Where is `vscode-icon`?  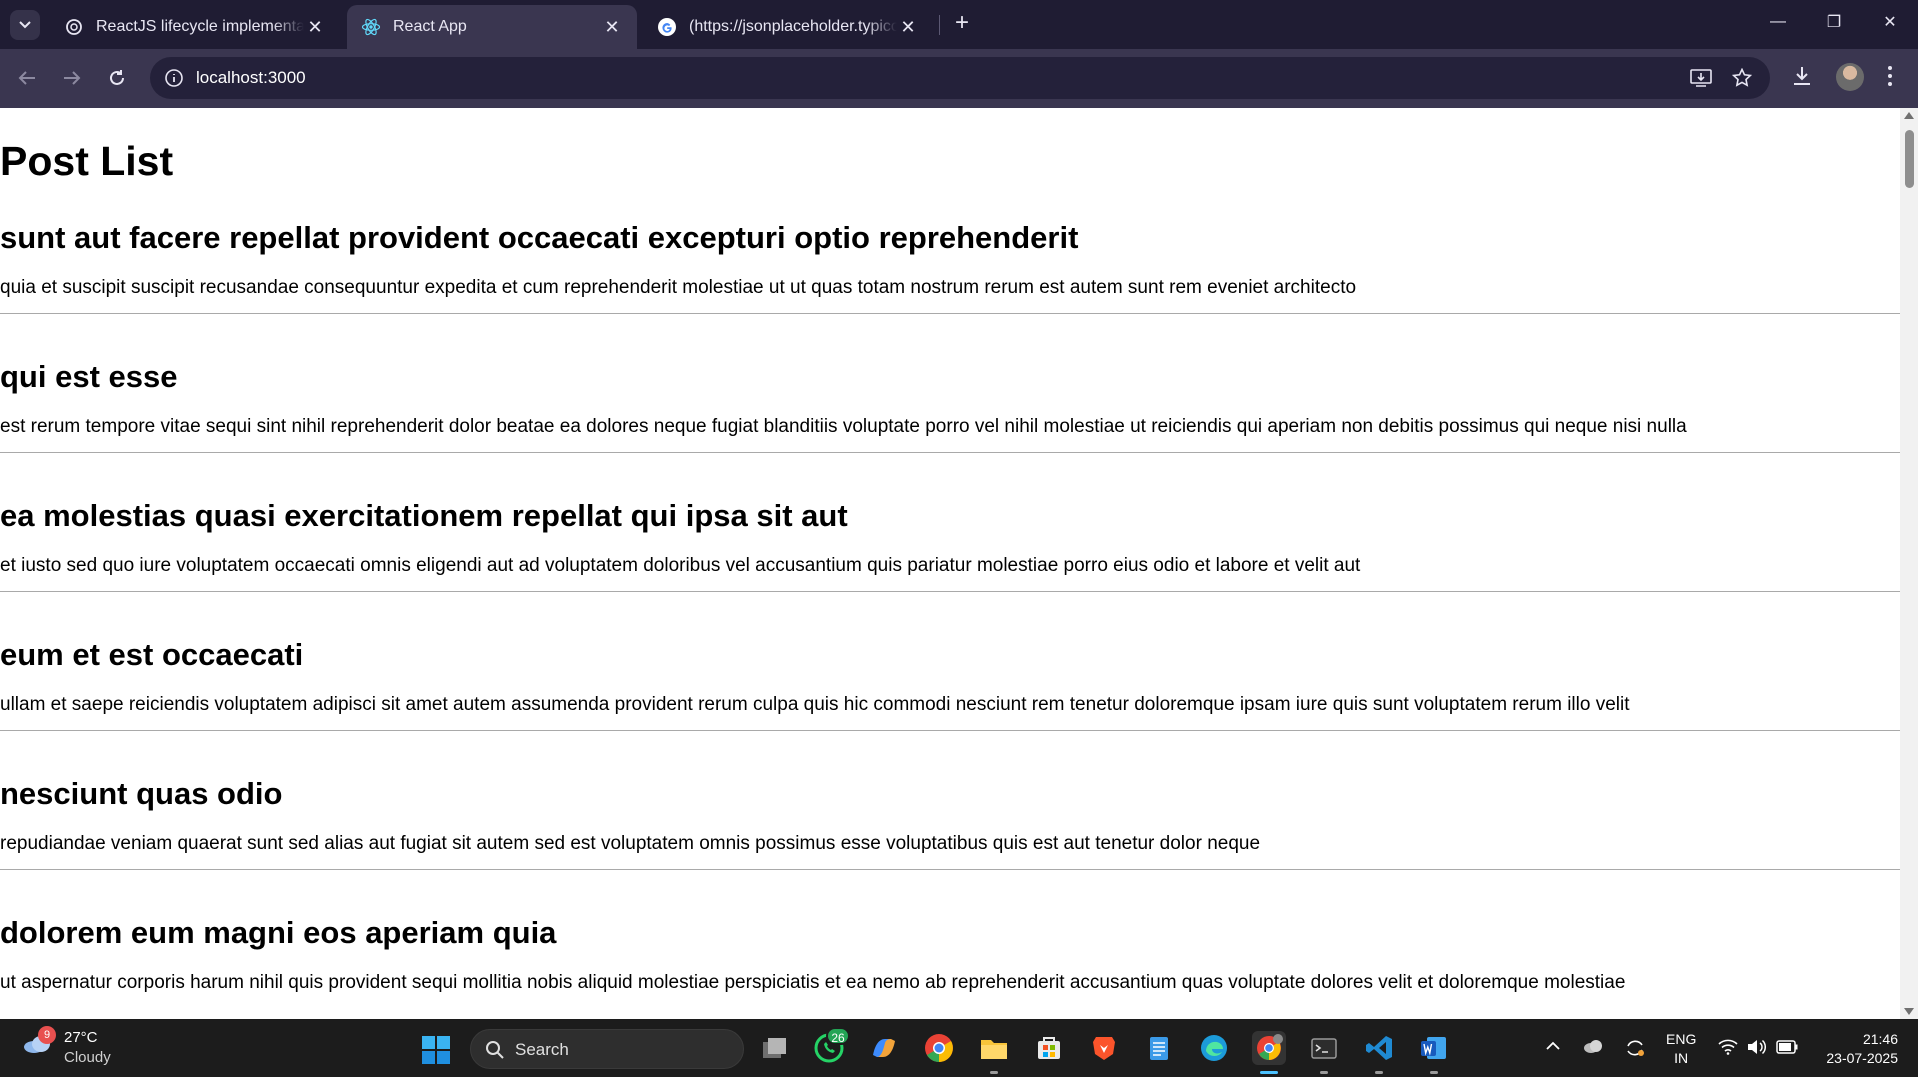
vscode-icon is located at coordinates (1379, 1048).